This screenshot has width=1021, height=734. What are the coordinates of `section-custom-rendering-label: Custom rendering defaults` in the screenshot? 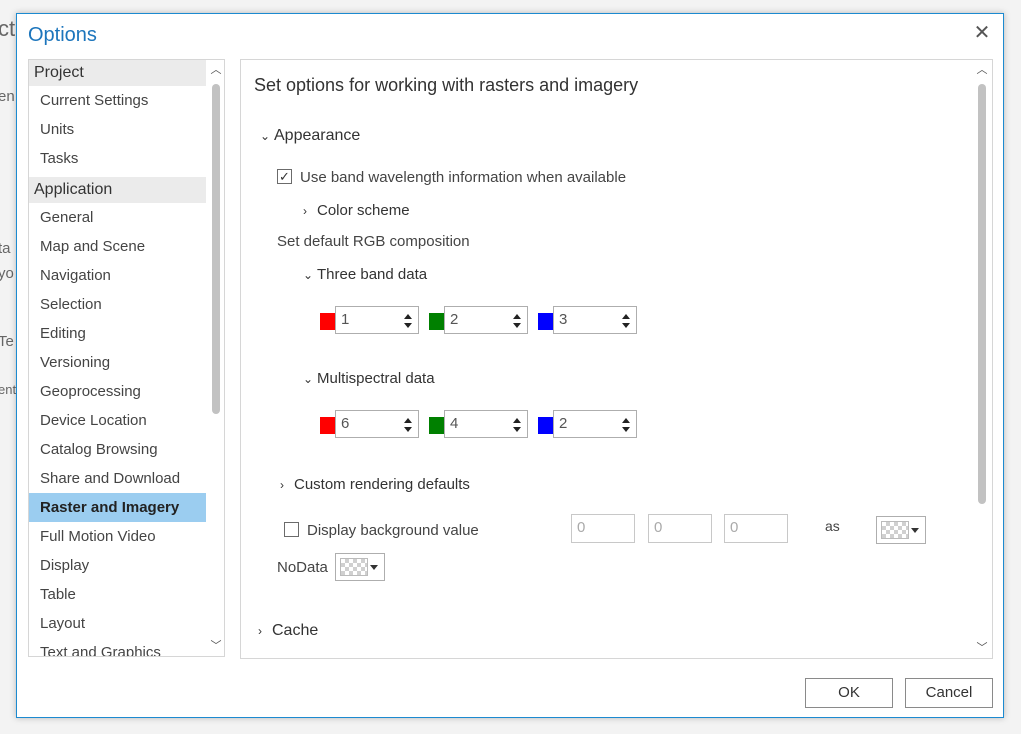 It's located at (382, 484).